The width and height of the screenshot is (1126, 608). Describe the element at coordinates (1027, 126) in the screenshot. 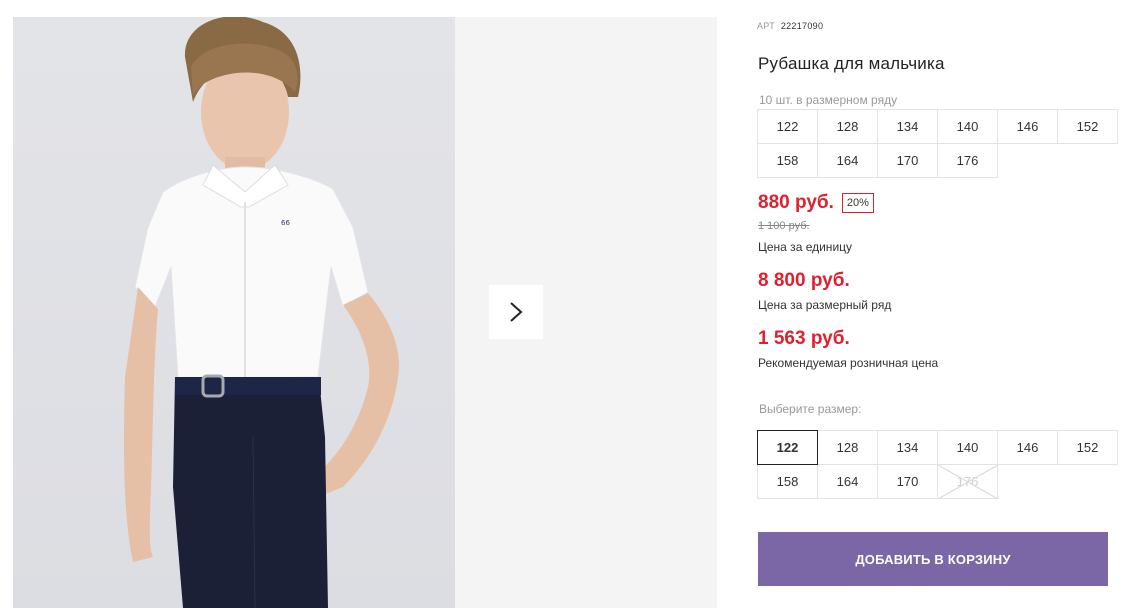

I see `pack-size-cell: 146` at that location.